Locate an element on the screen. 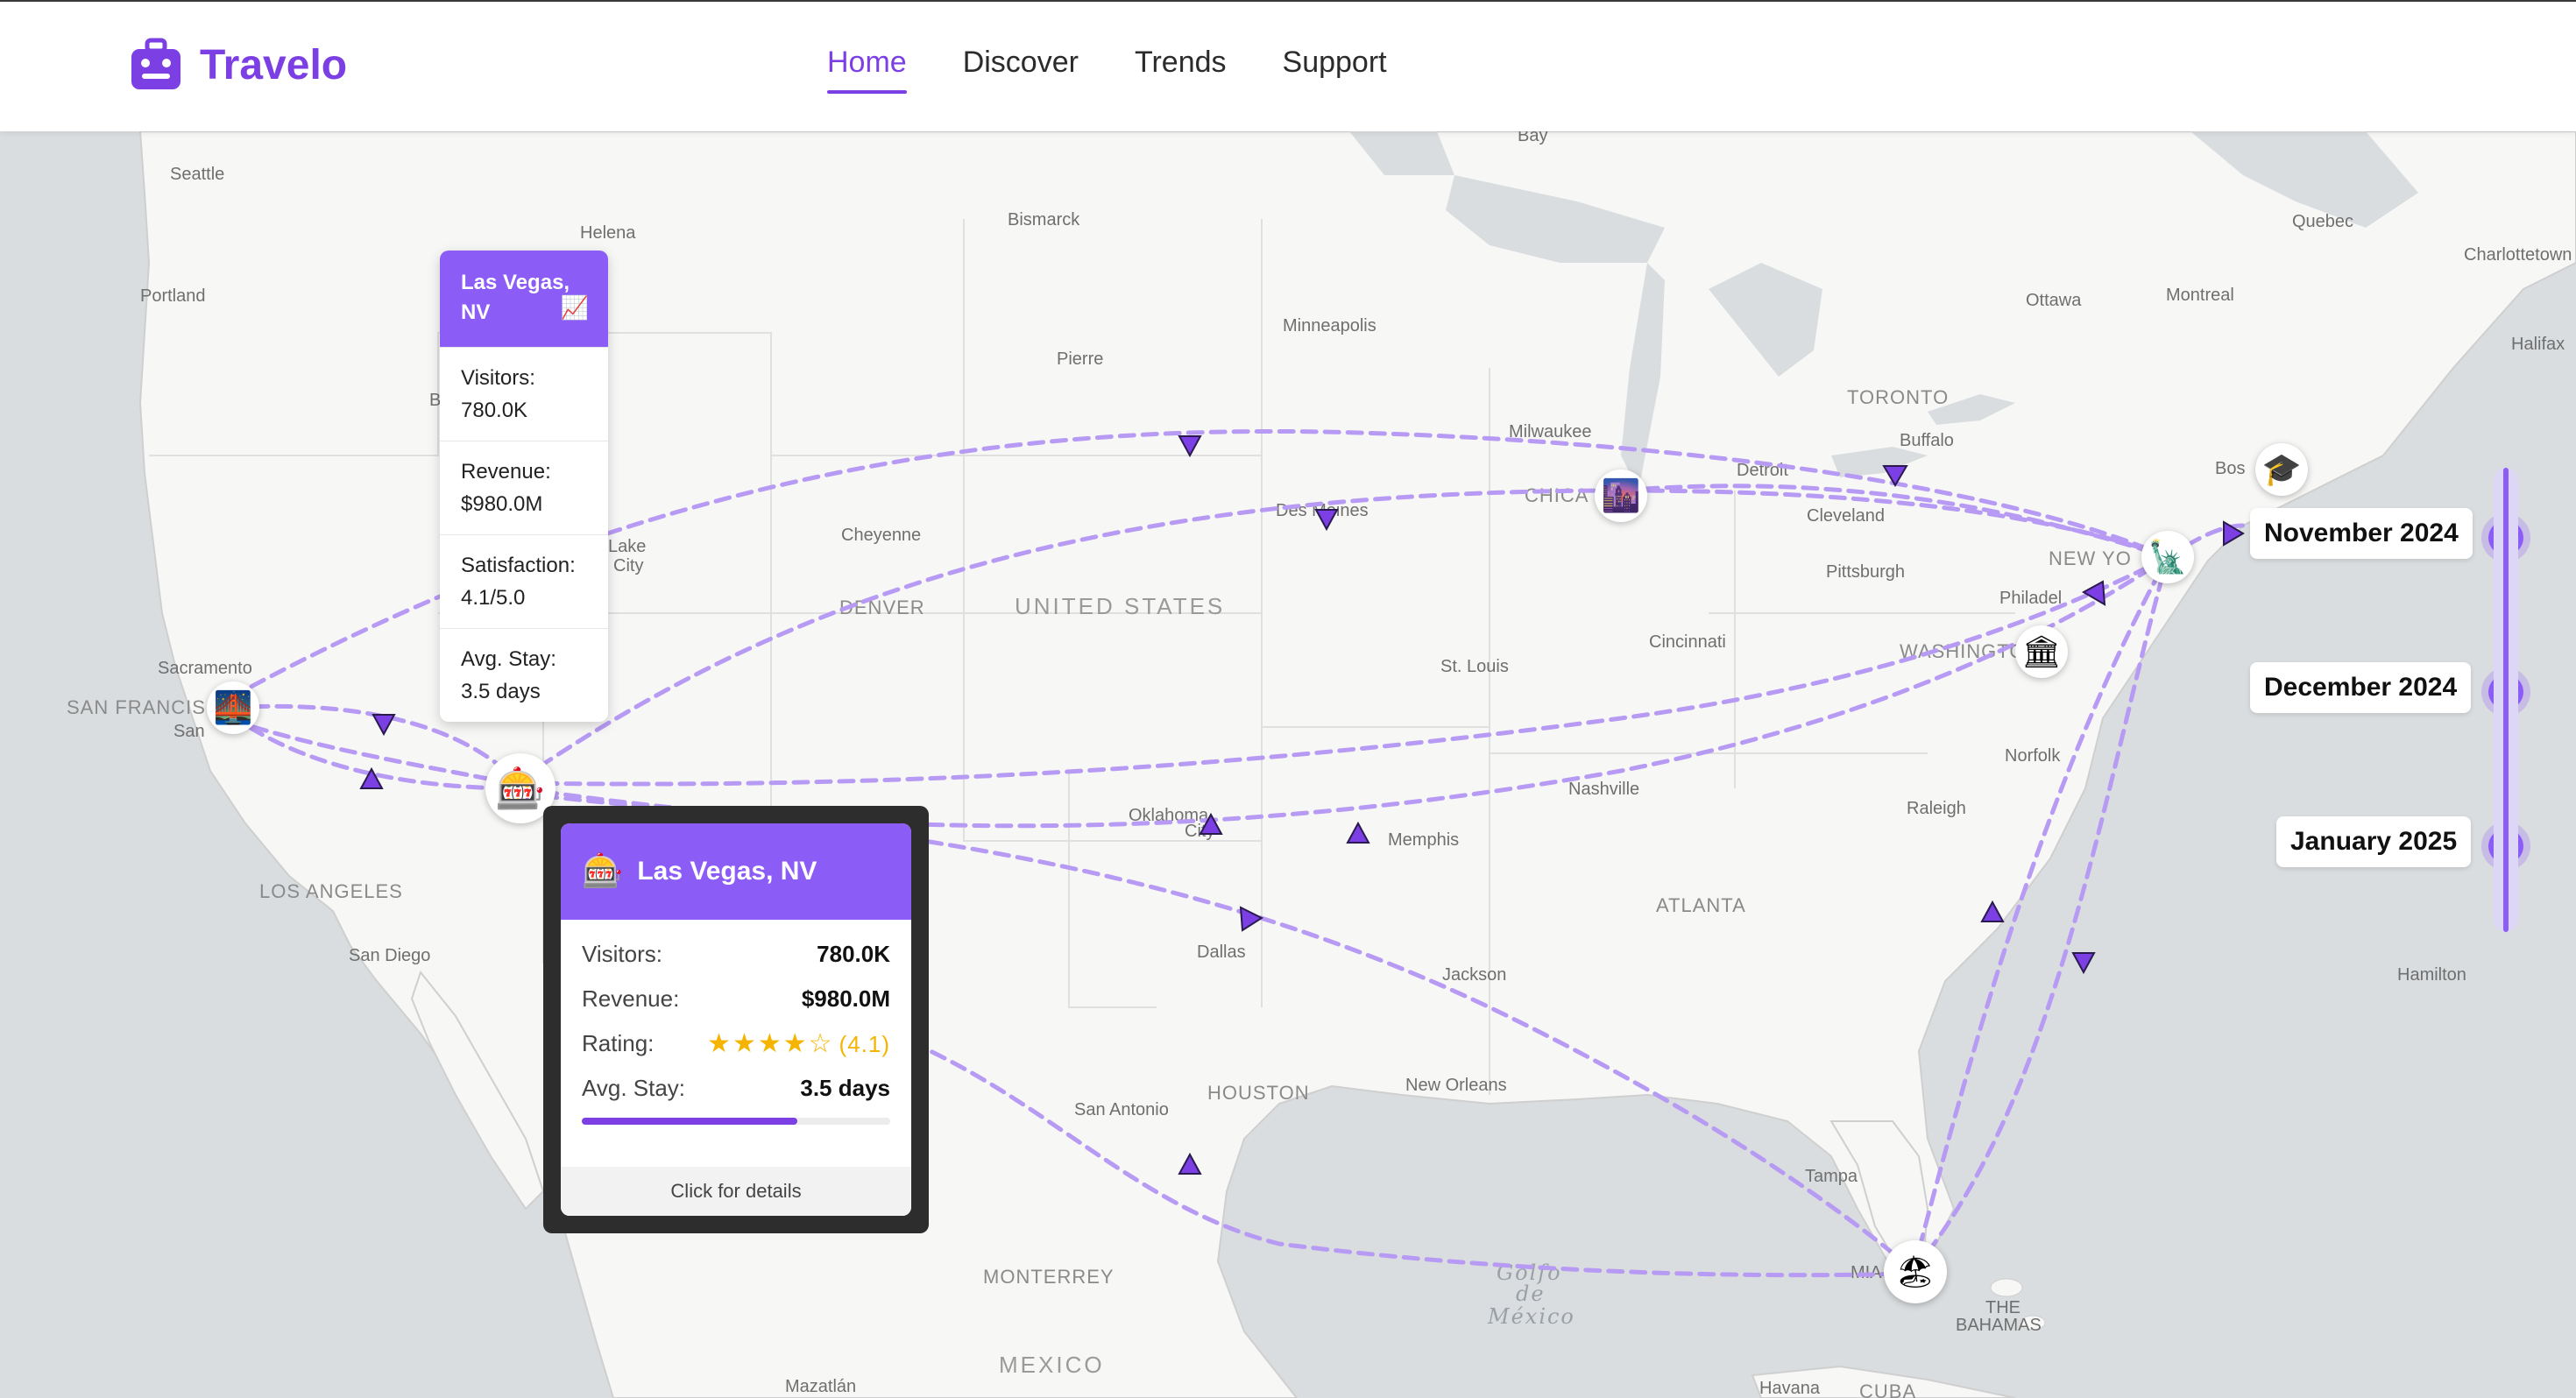 This screenshot has width=2576, height=1398. boston-marker: 🎓 is located at coordinates (2281, 469).